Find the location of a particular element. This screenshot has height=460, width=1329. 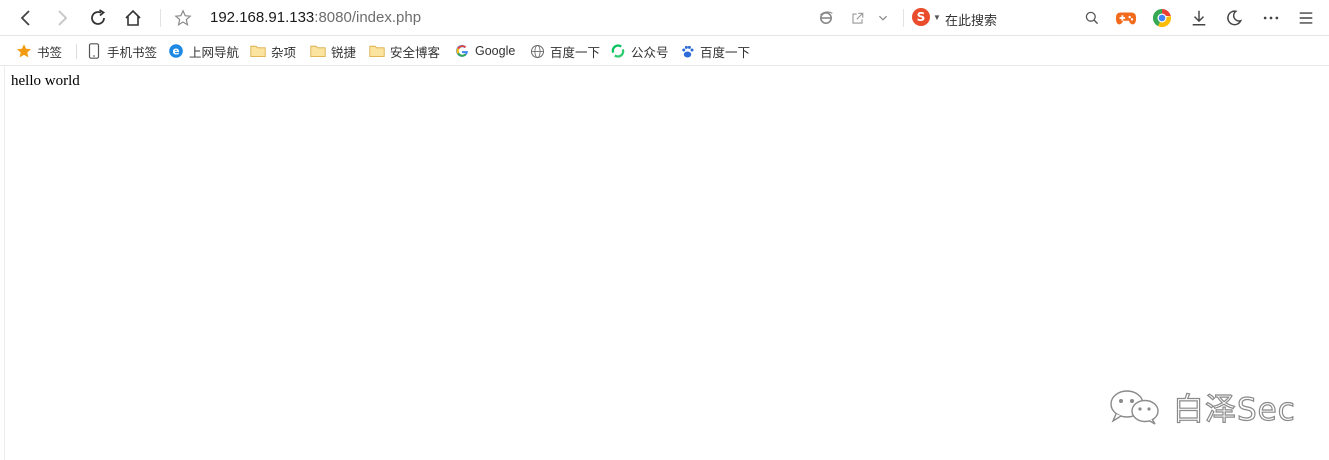

green-refresh-icon is located at coordinates (618, 51).